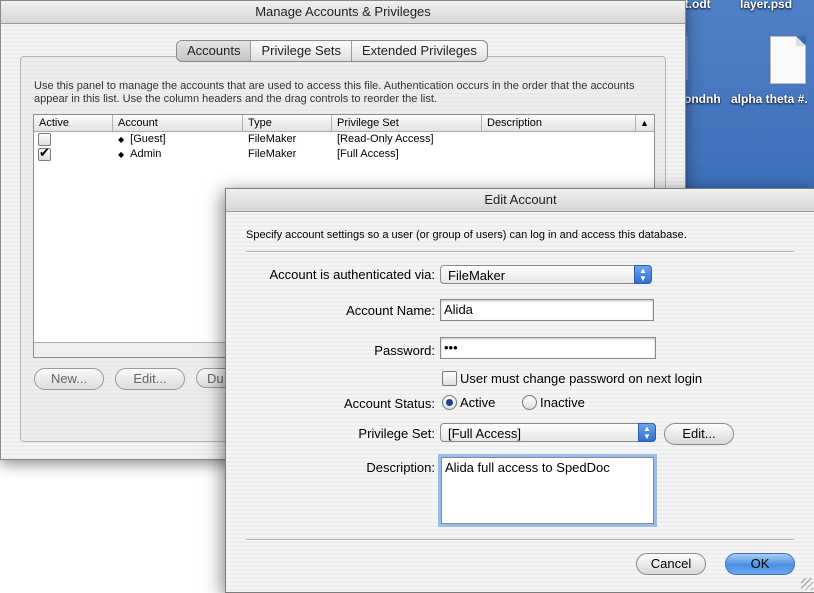  Describe the element at coordinates (352, 274) in the screenshot. I see `auth-label: Account is authenticated via:` at that location.